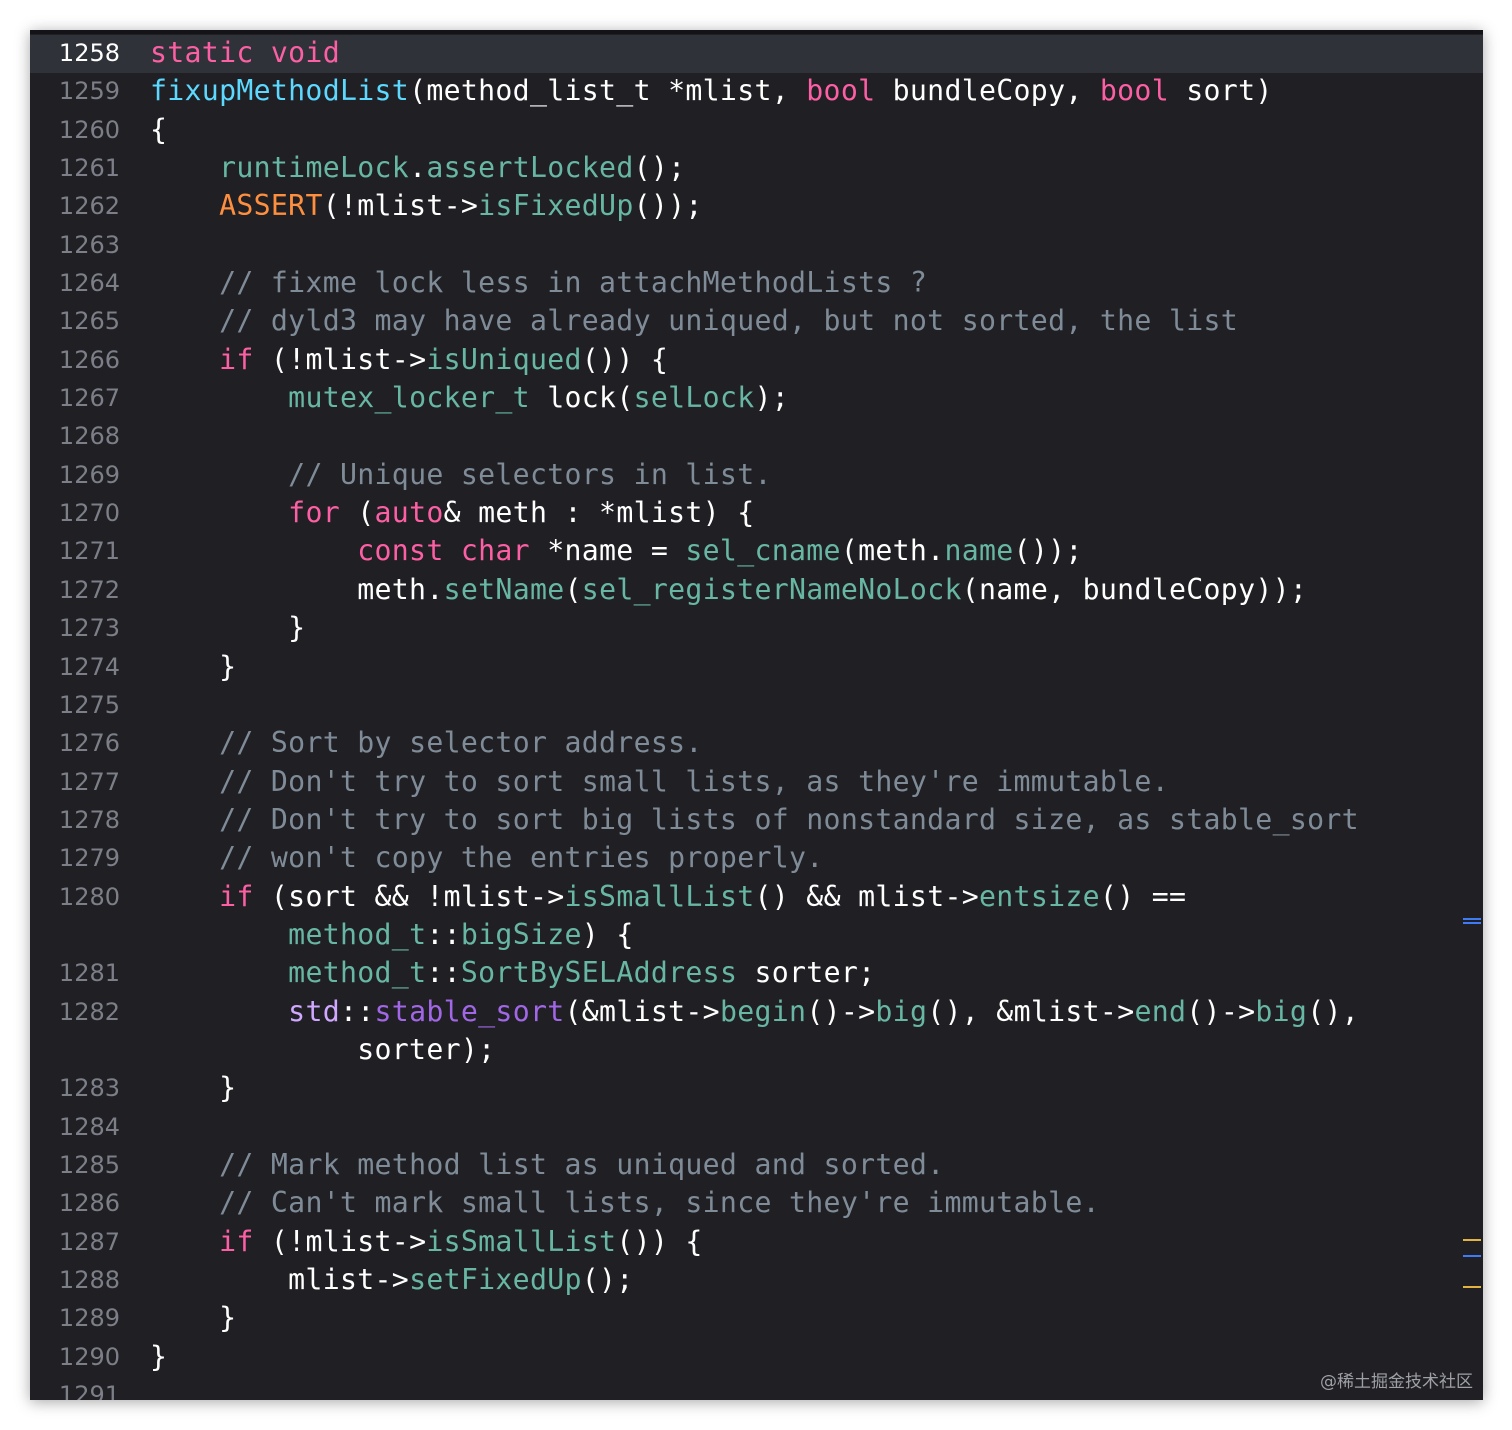 This screenshot has width=1512, height=1430. Describe the element at coordinates (89, 551) in the screenshot. I see `line-number: 1271` at that location.